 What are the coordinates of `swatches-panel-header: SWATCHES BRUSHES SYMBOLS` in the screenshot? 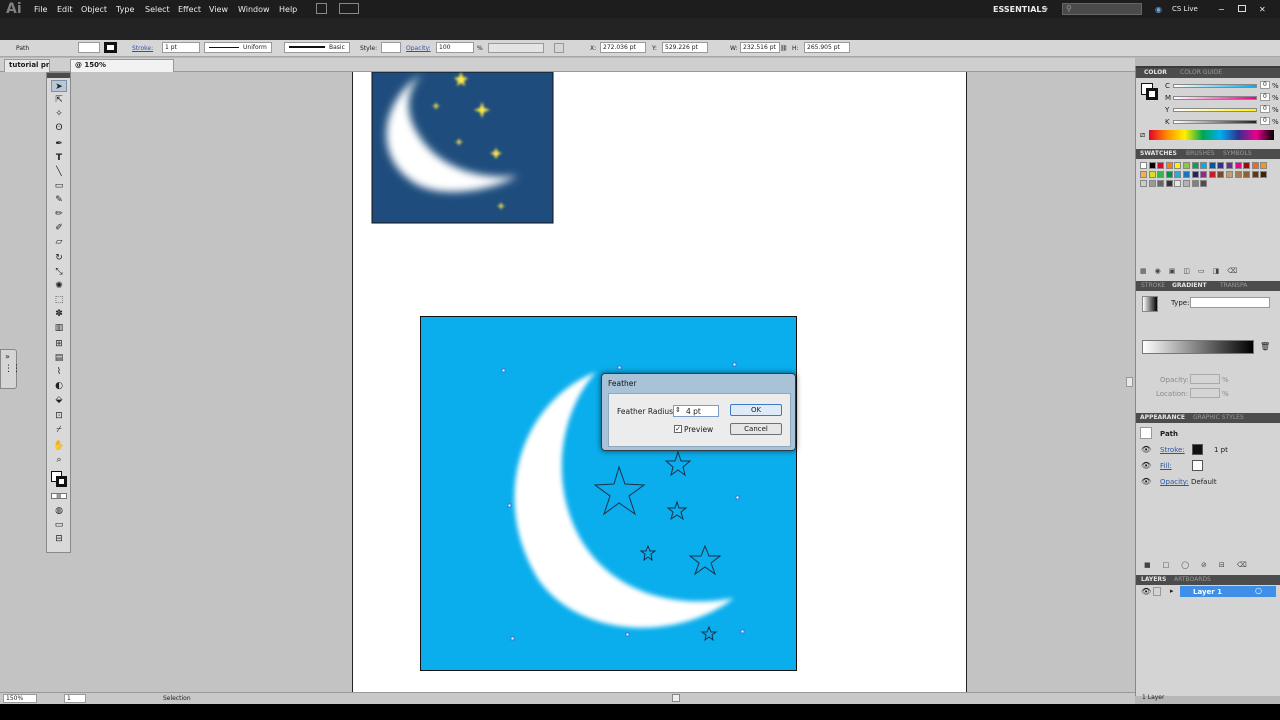 It's located at (1208, 154).